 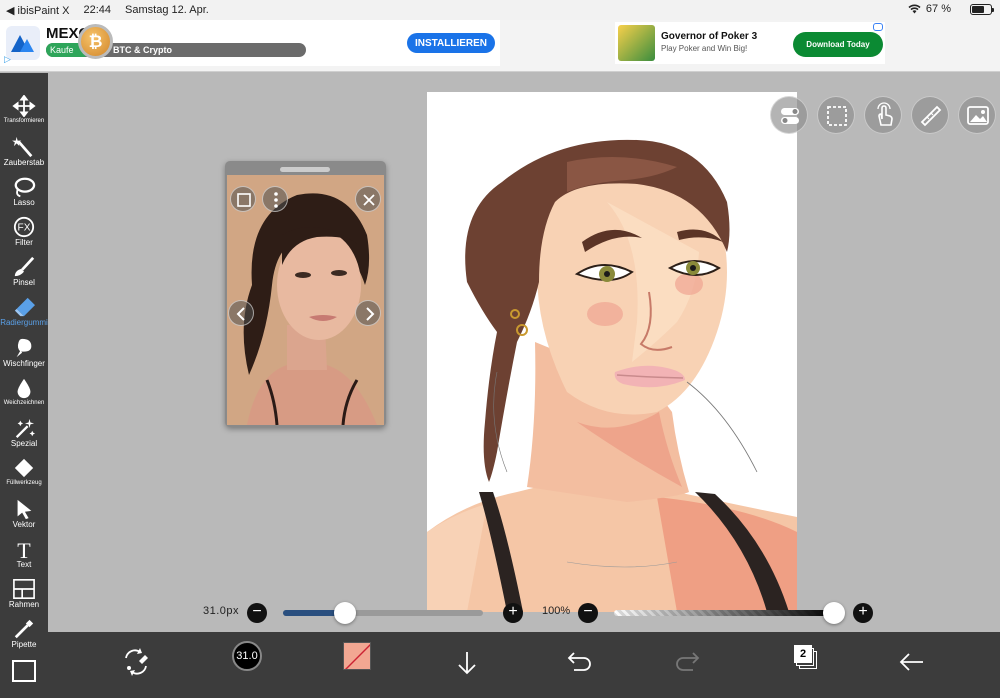 I want to click on redo-button, so click(x=689, y=662).